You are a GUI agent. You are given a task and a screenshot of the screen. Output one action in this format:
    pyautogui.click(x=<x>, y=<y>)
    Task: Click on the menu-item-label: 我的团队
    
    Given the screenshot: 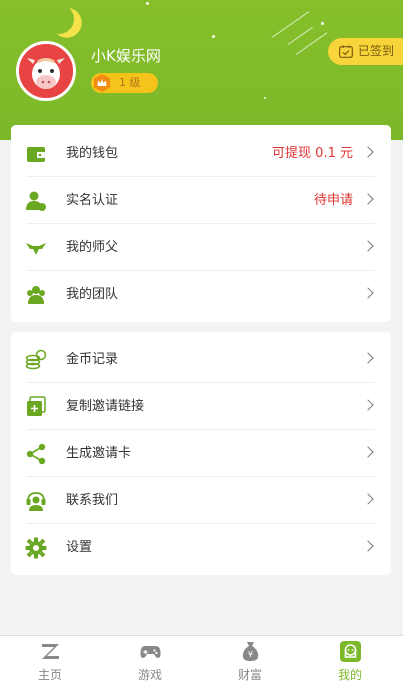 What is the action you would take?
    pyautogui.click(x=92, y=294)
    